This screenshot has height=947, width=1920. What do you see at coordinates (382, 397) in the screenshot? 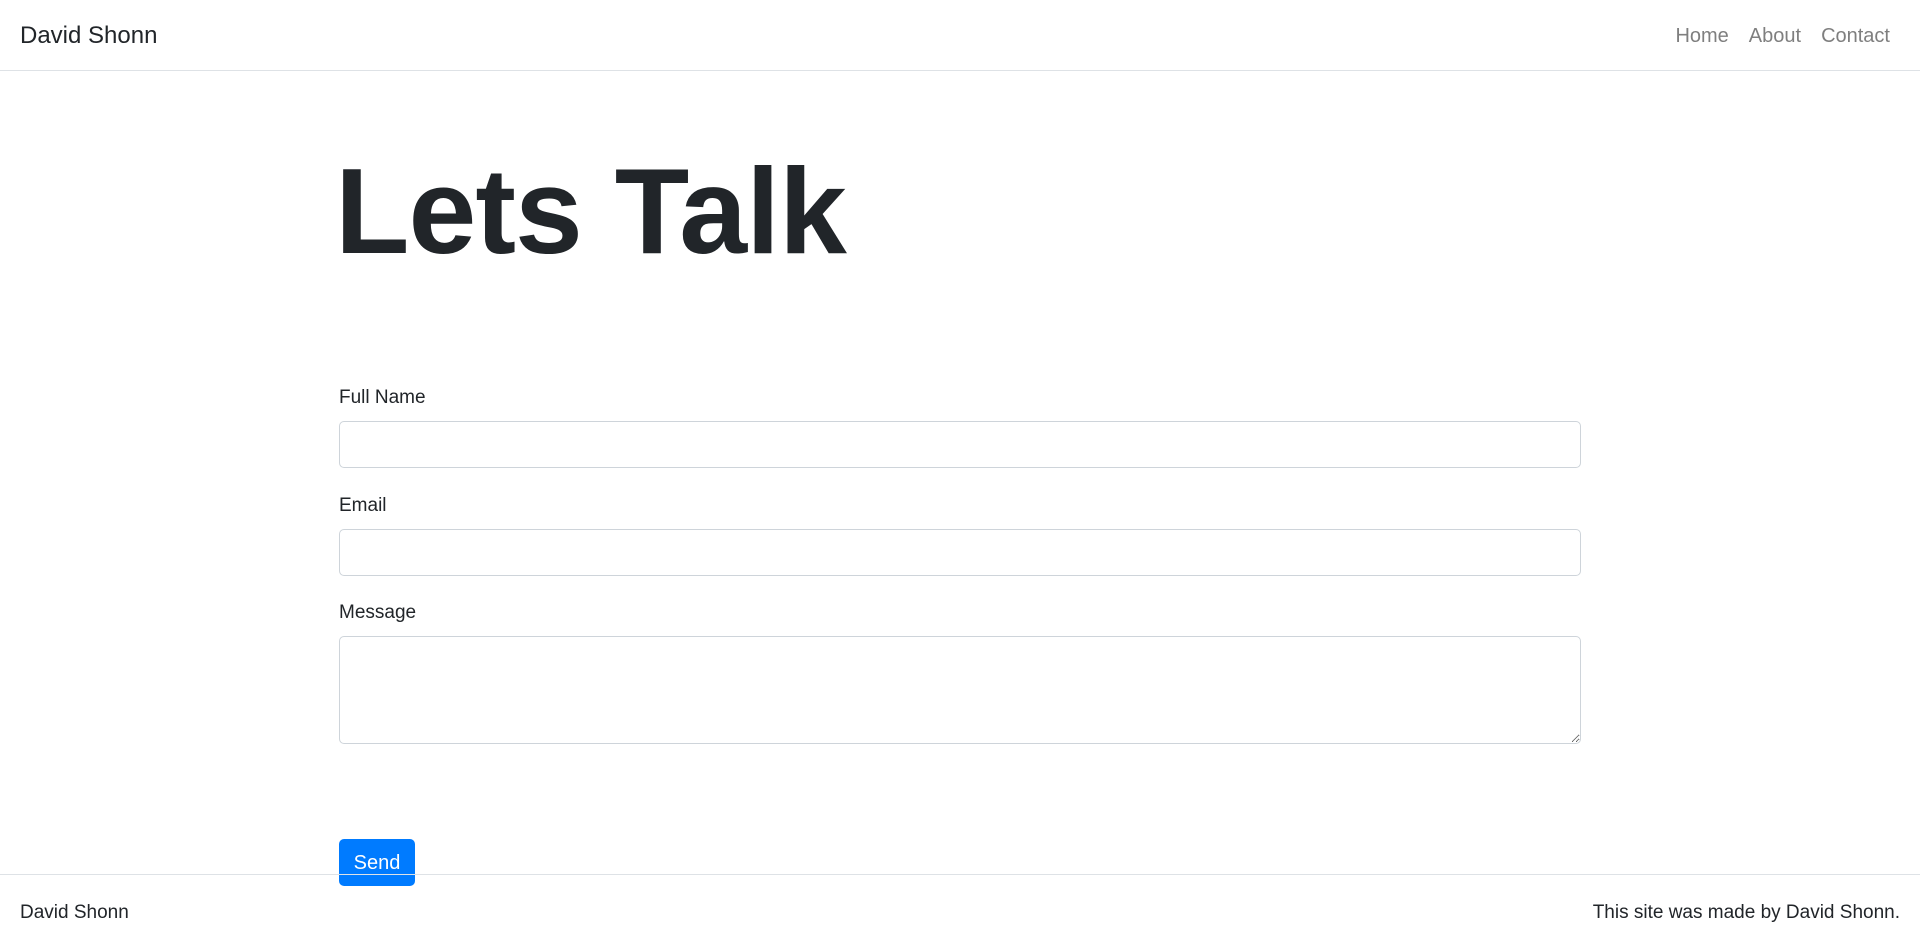
I see `full-name-label: Full Name` at bounding box center [382, 397].